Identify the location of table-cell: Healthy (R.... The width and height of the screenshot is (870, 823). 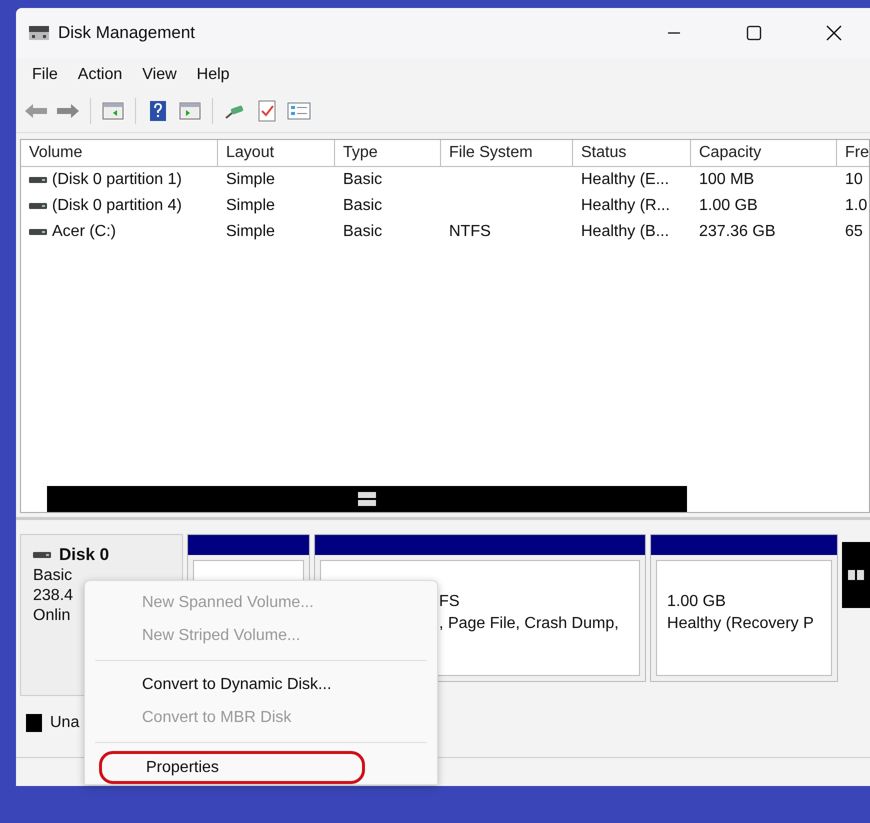
(625, 206).